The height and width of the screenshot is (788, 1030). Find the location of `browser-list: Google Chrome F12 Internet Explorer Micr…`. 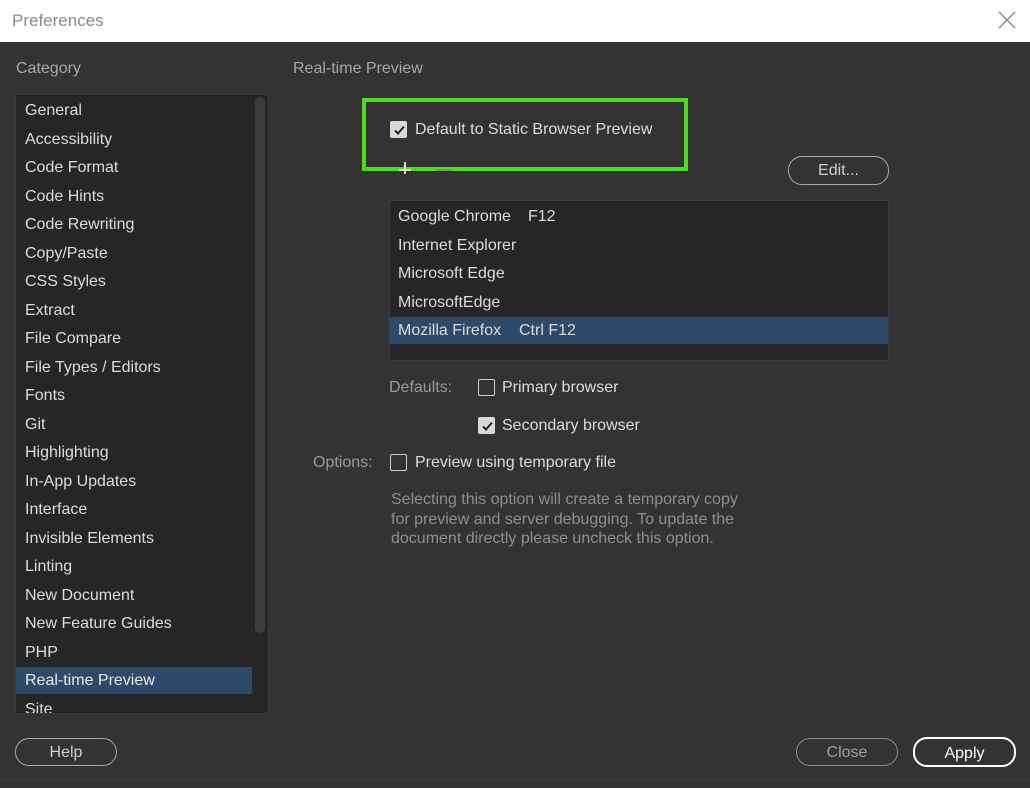

browser-list: Google Chrome F12 Internet Explorer Micr… is located at coordinates (639, 280).